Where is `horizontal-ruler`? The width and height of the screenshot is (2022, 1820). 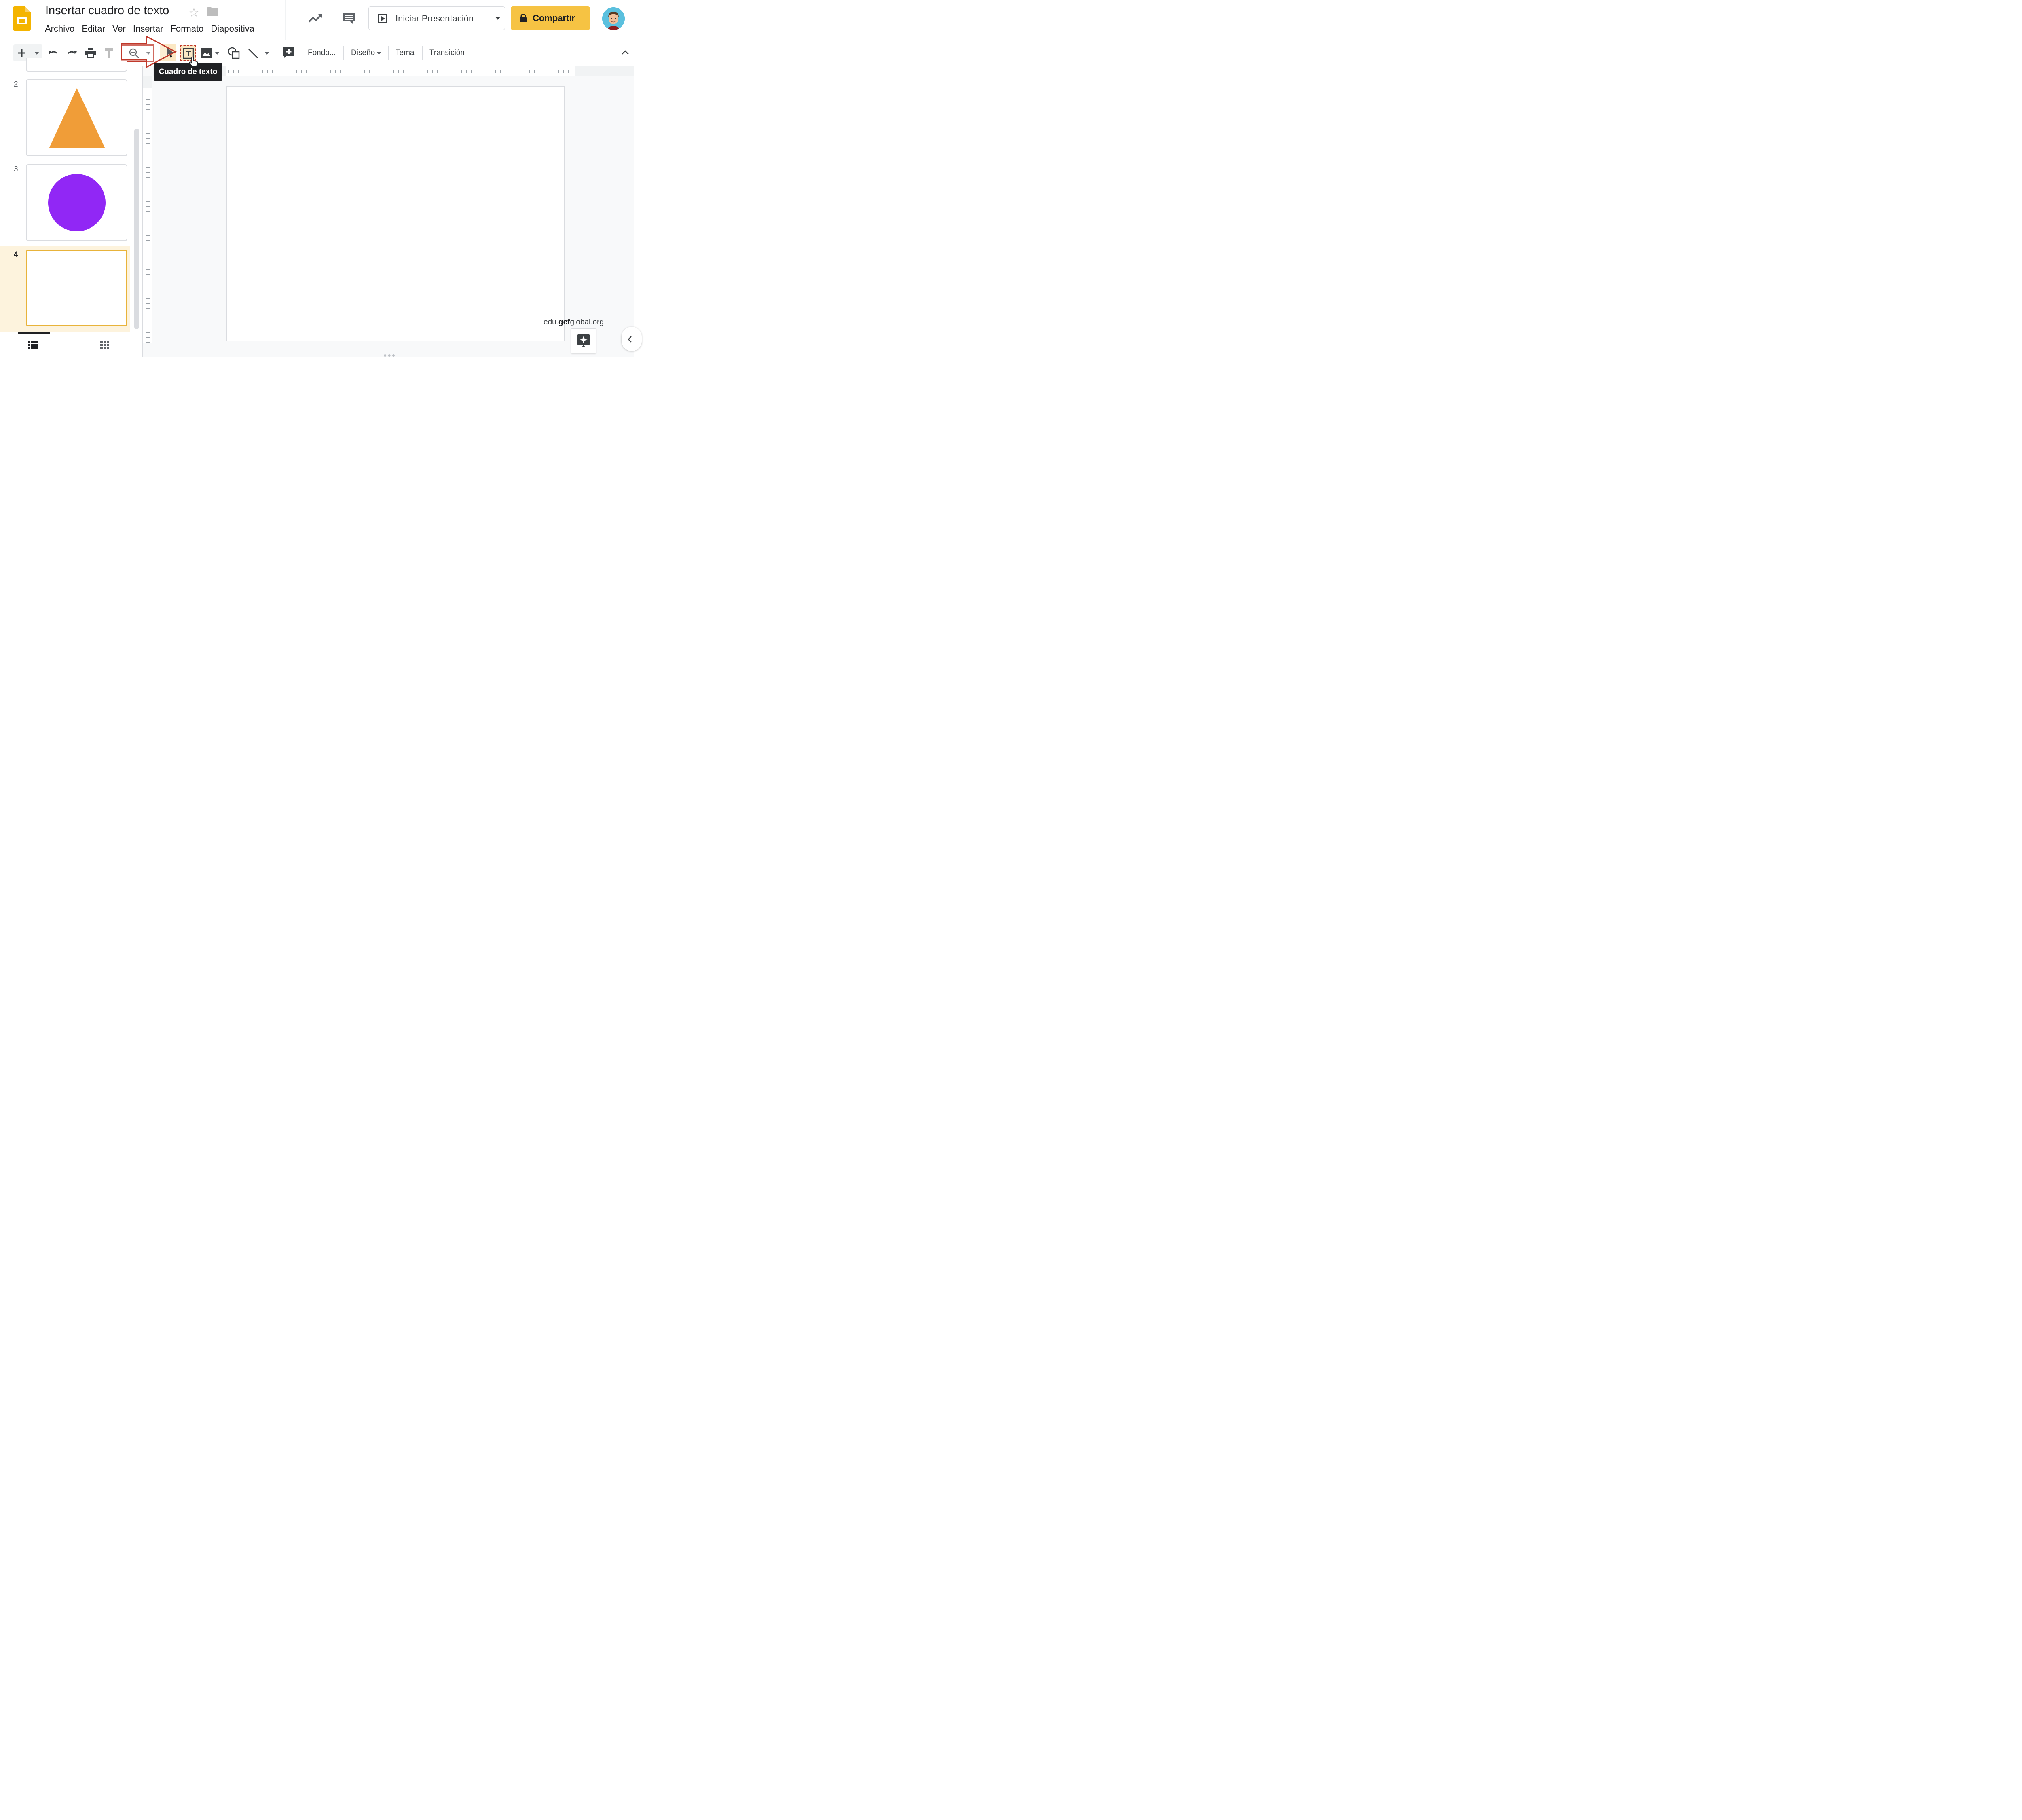
horizontal-ruler is located at coordinates (393, 71).